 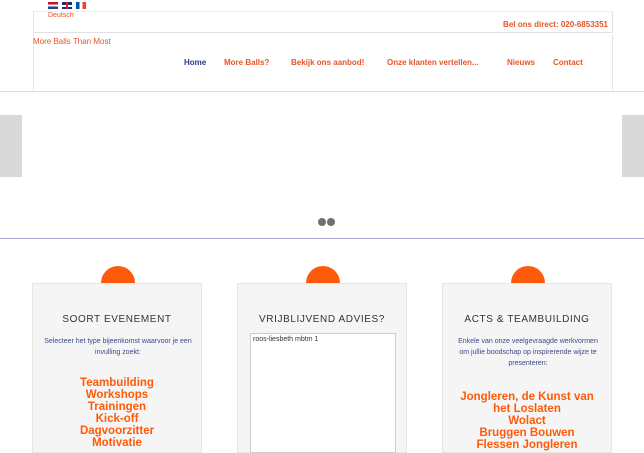 What do you see at coordinates (117, 383) in the screenshot?
I see `event-type-link: Teambuilding` at bounding box center [117, 383].